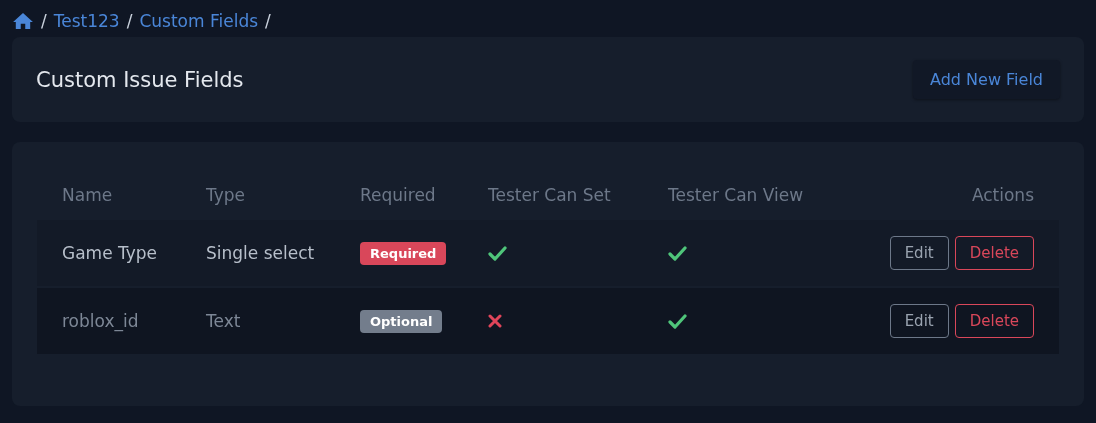 The width and height of the screenshot is (1096, 423). I want to click on breadcrumb-link: Custom Fields, so click(199, 21).